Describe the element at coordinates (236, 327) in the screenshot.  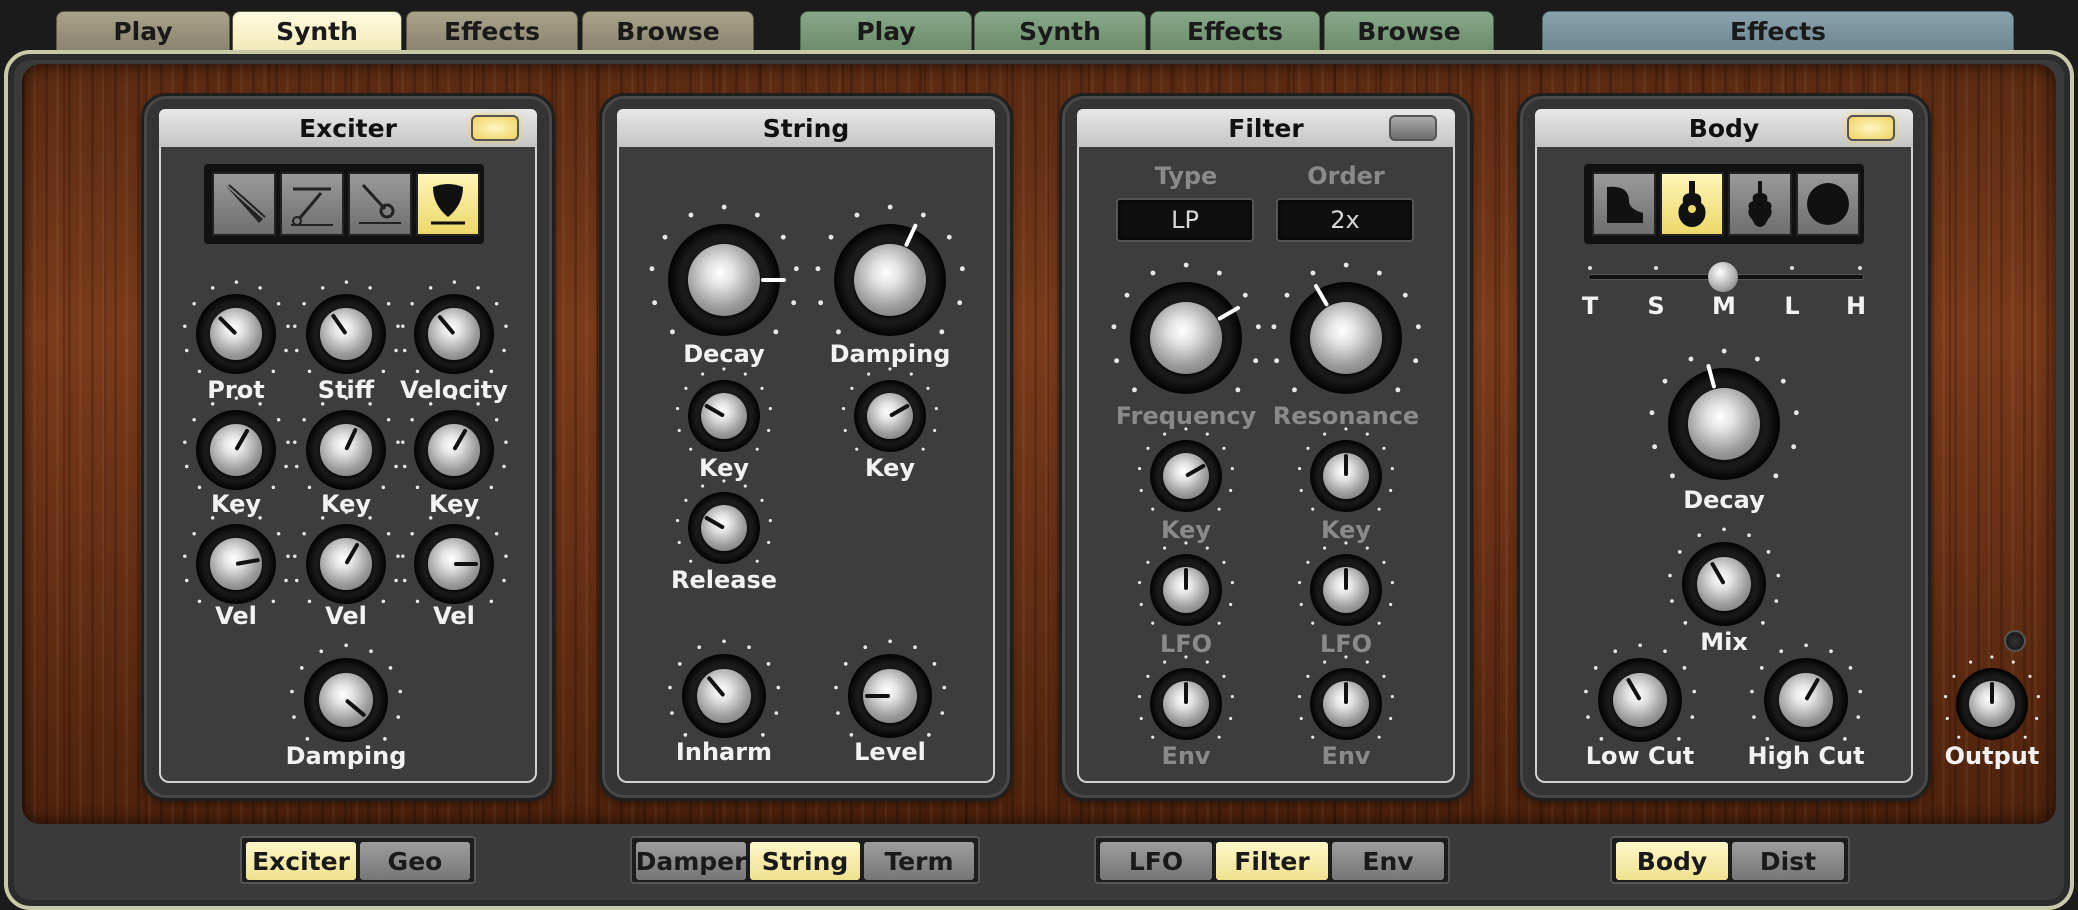
I see `exciter-prot-knob` at that location.